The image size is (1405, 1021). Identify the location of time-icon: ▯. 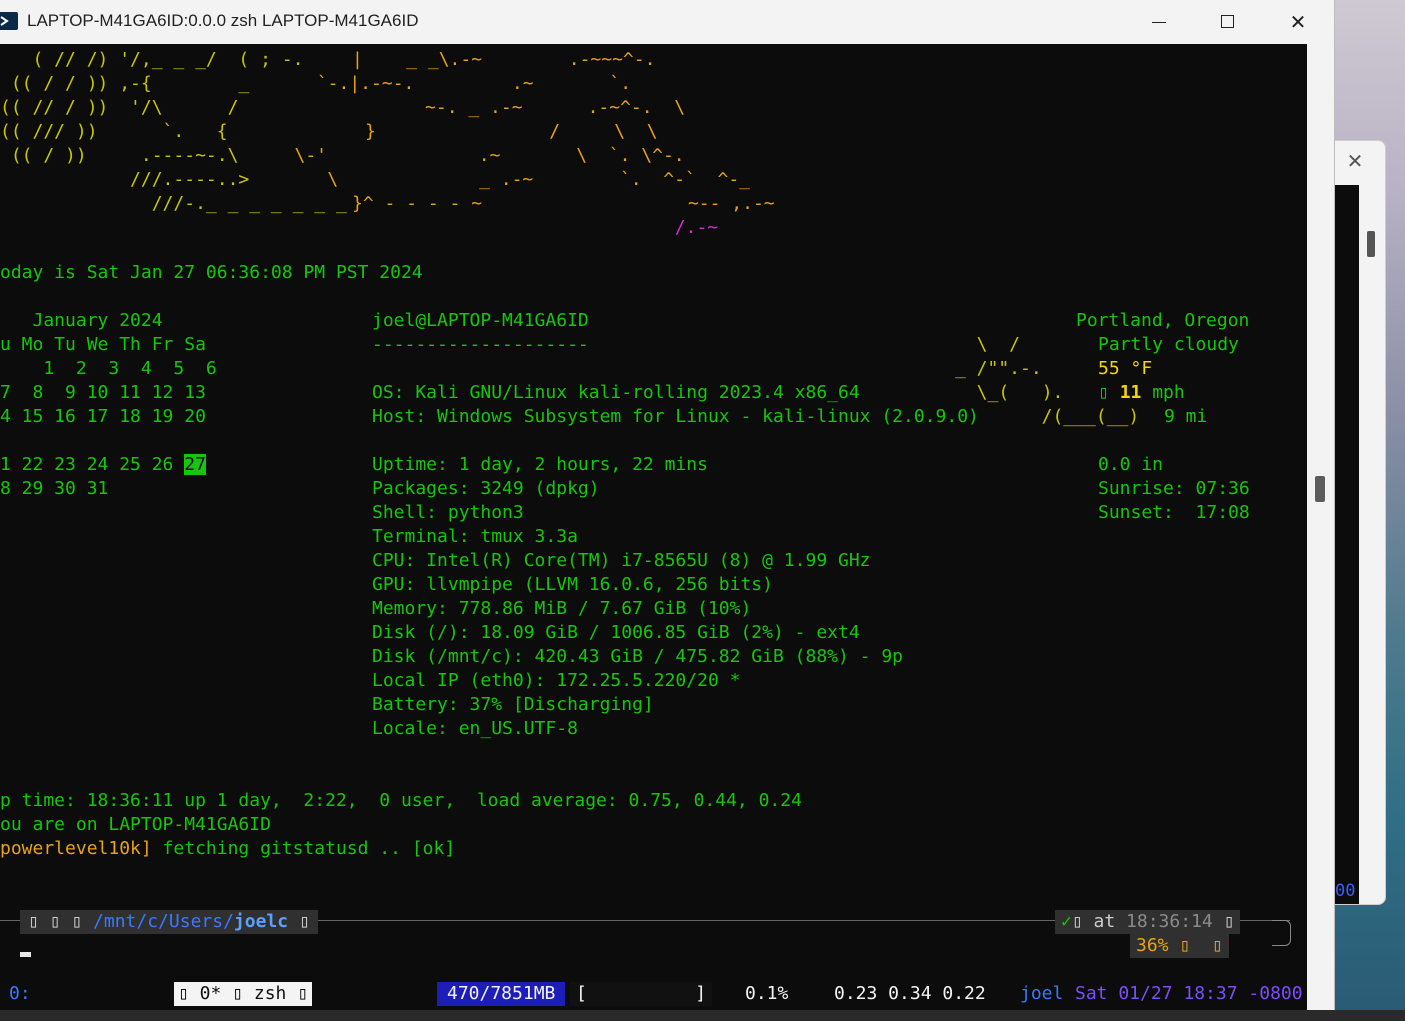
(1223, 921).